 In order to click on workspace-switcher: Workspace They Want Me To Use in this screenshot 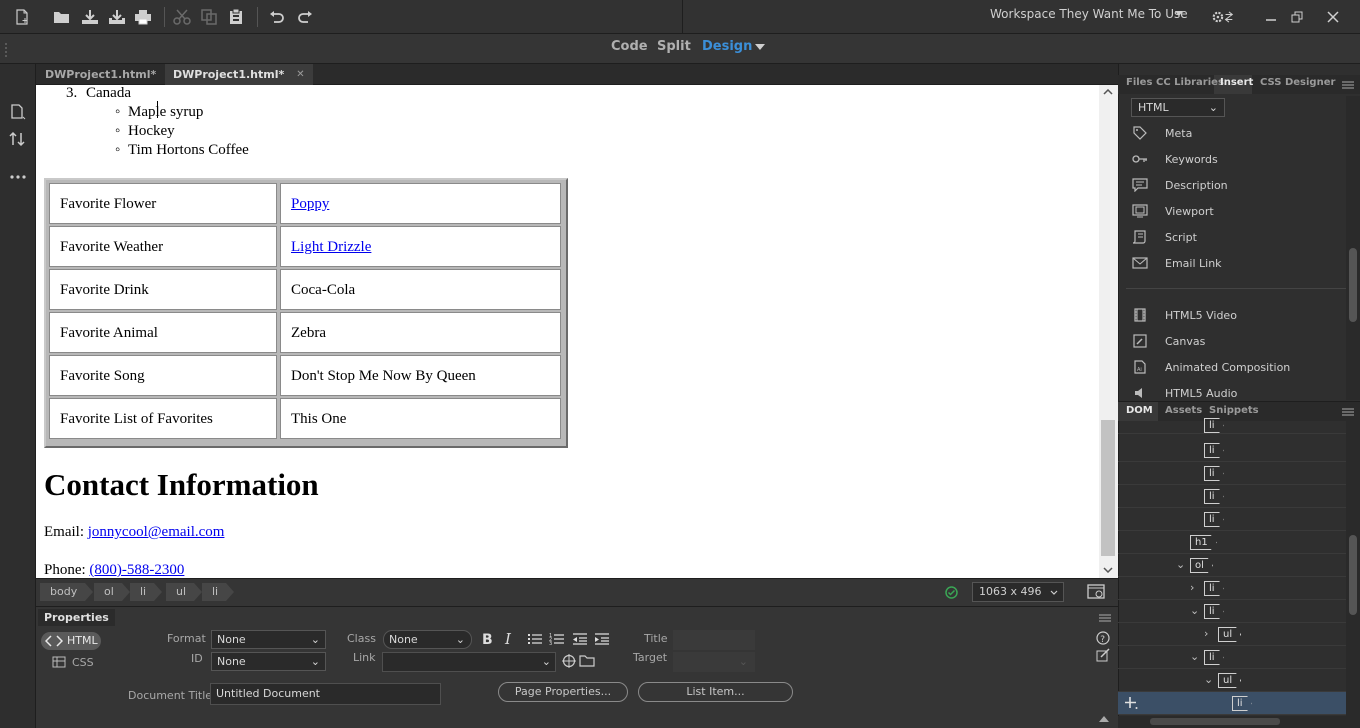, I will do `click(1089, 14)`.